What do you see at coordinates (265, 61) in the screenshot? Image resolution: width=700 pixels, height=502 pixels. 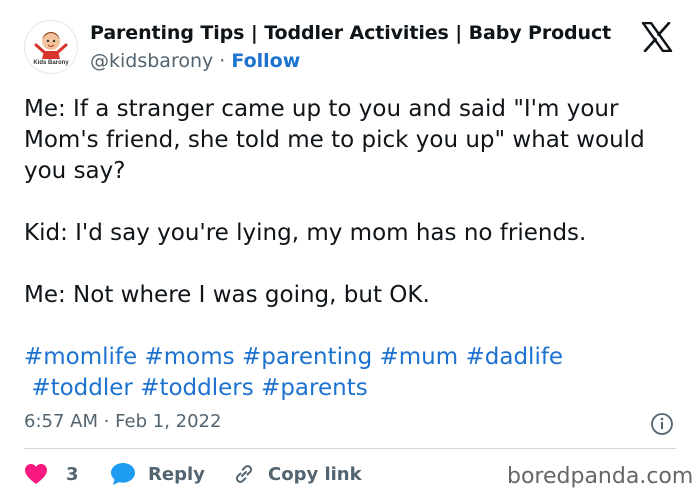 I see `follow-button: Follow` at bounding box center [265, 61].